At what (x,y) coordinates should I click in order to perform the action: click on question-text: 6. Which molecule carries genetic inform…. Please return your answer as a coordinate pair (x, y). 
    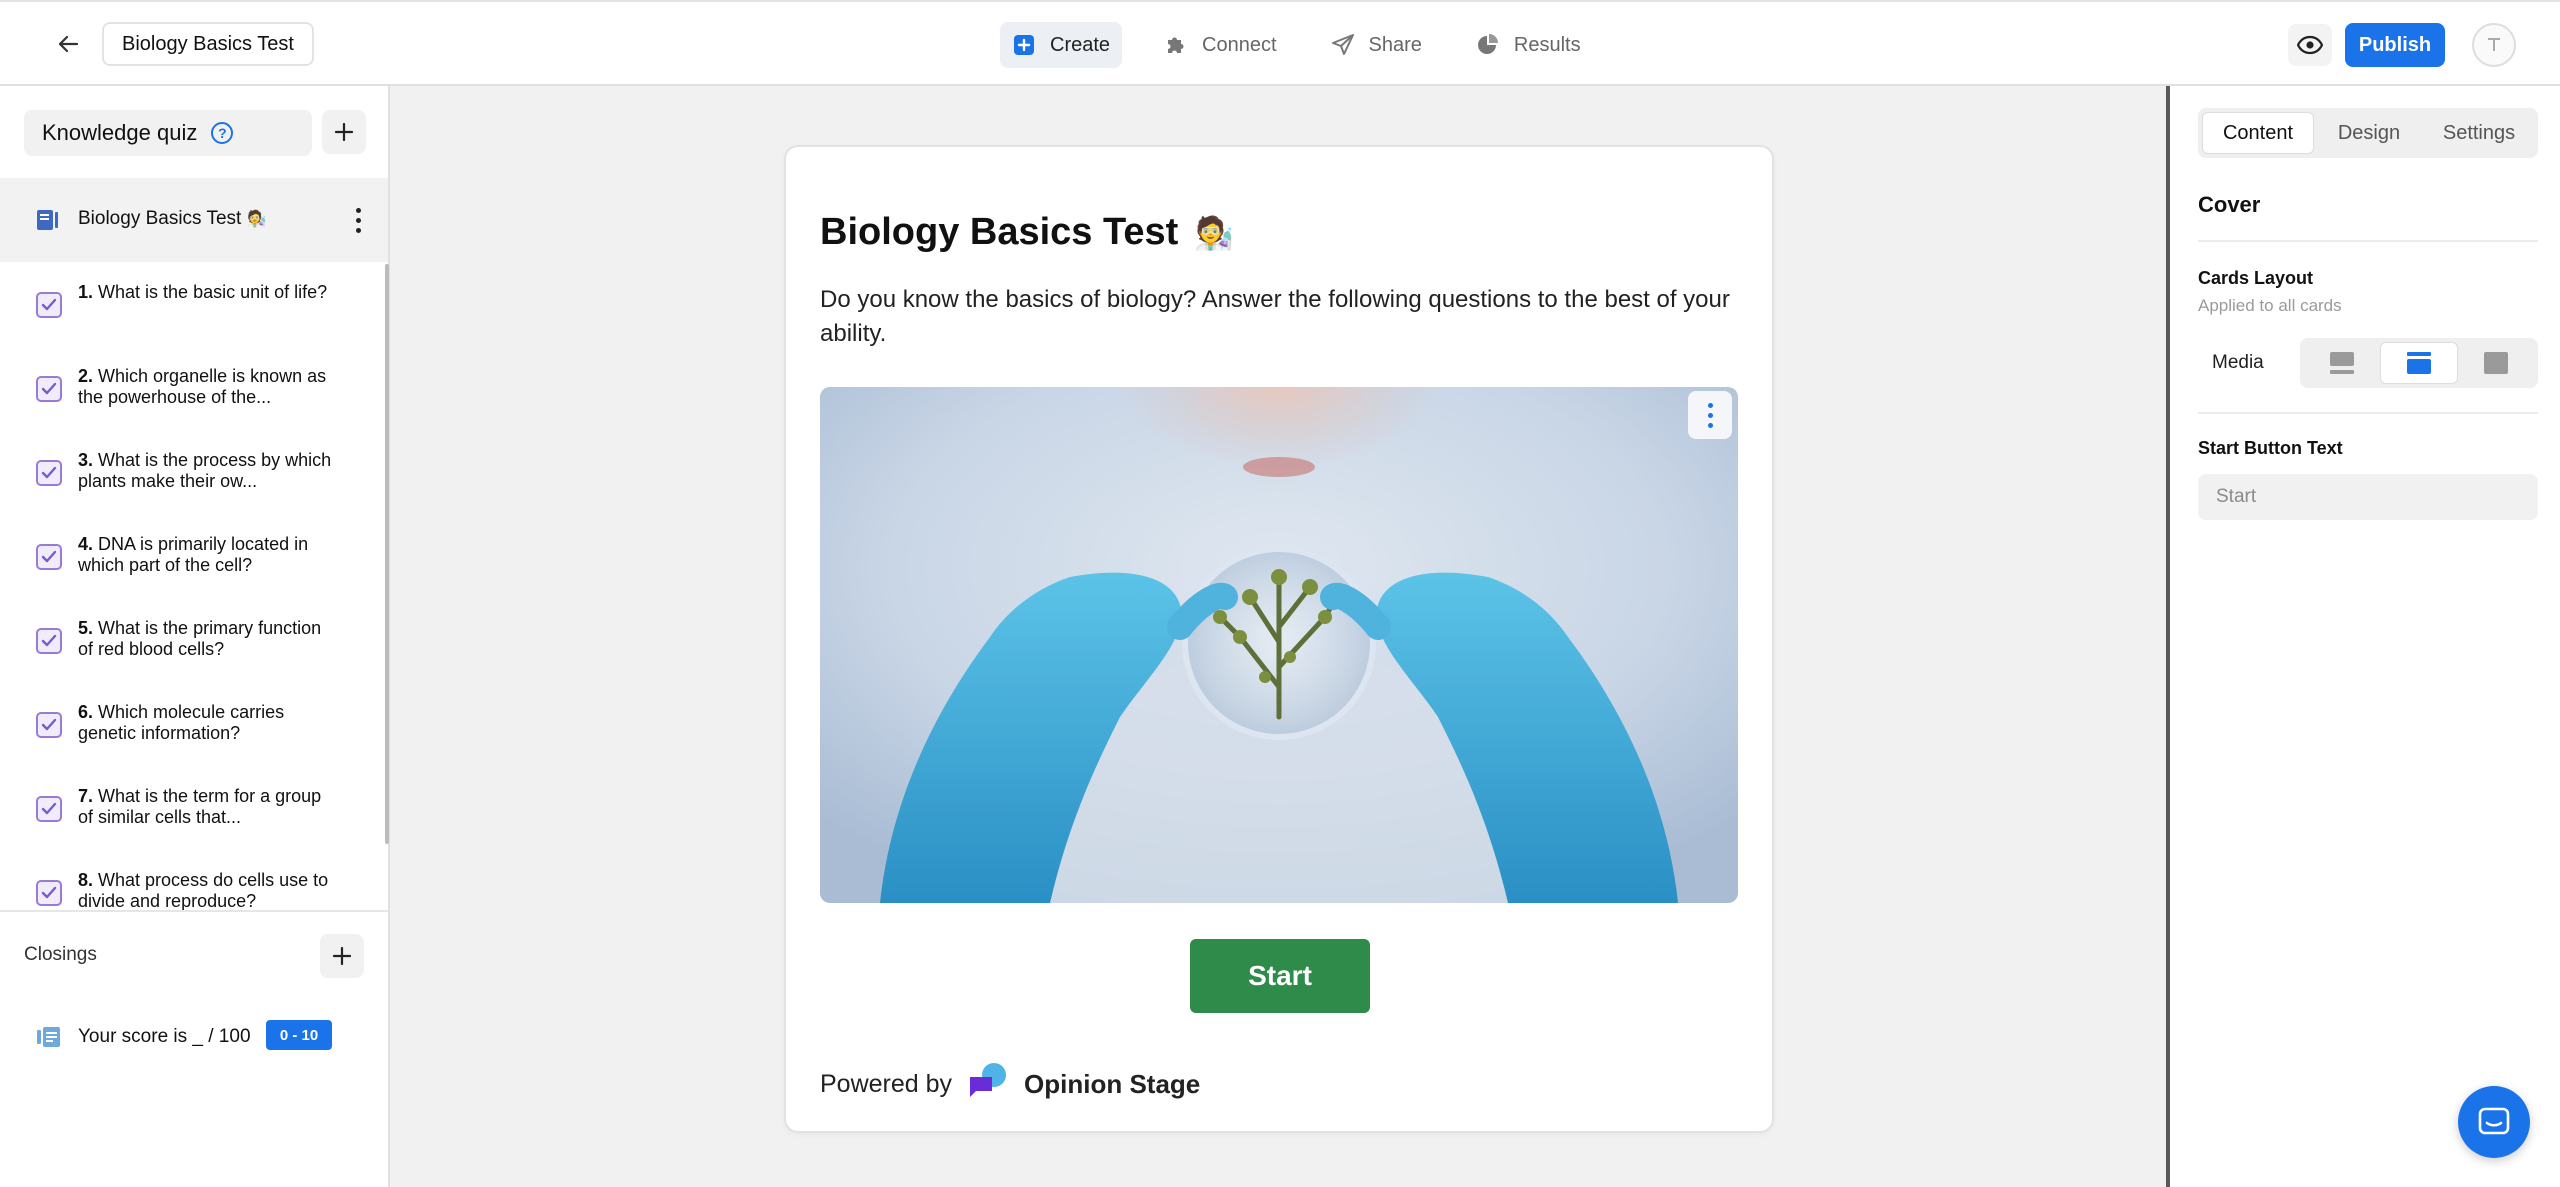
    Looking at the image, I should click on (181, 722).